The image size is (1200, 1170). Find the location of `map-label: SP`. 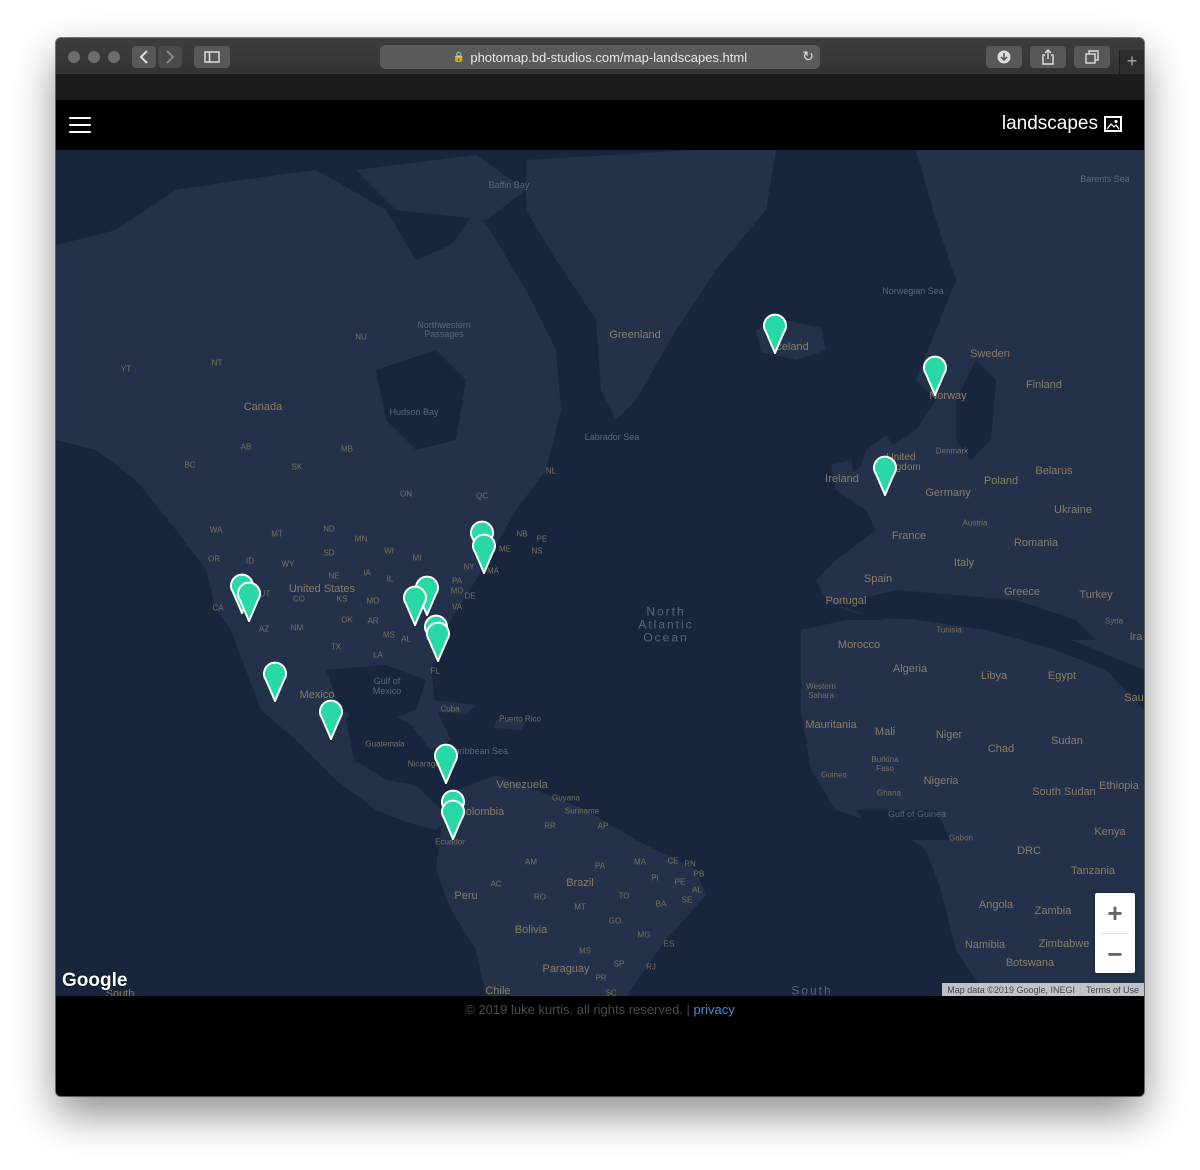

map-label: SP is located at coordinates (619, 964).